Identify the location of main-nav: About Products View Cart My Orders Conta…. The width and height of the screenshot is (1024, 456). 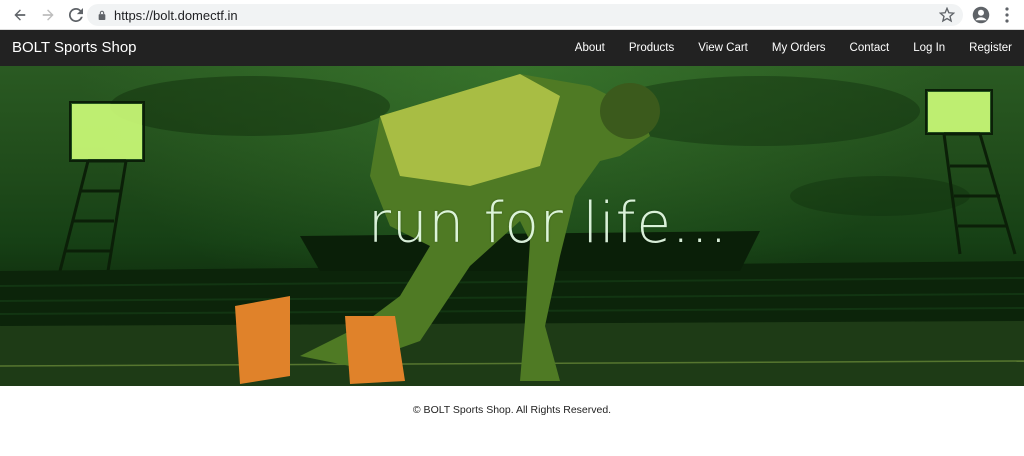
(781, 48).